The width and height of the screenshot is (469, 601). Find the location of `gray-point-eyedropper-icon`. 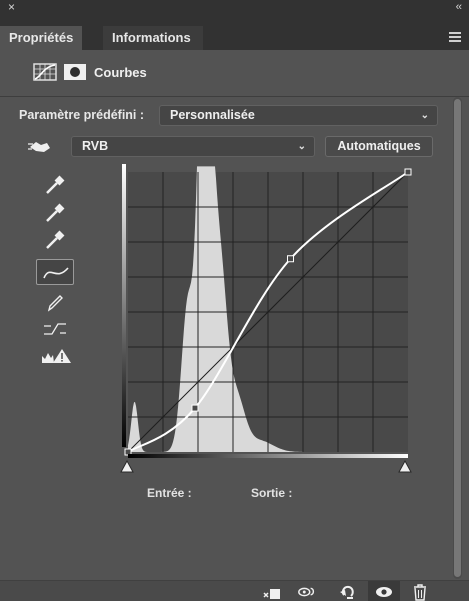

gray-point-eyedropper-icon is located at coordinates (55, 213).